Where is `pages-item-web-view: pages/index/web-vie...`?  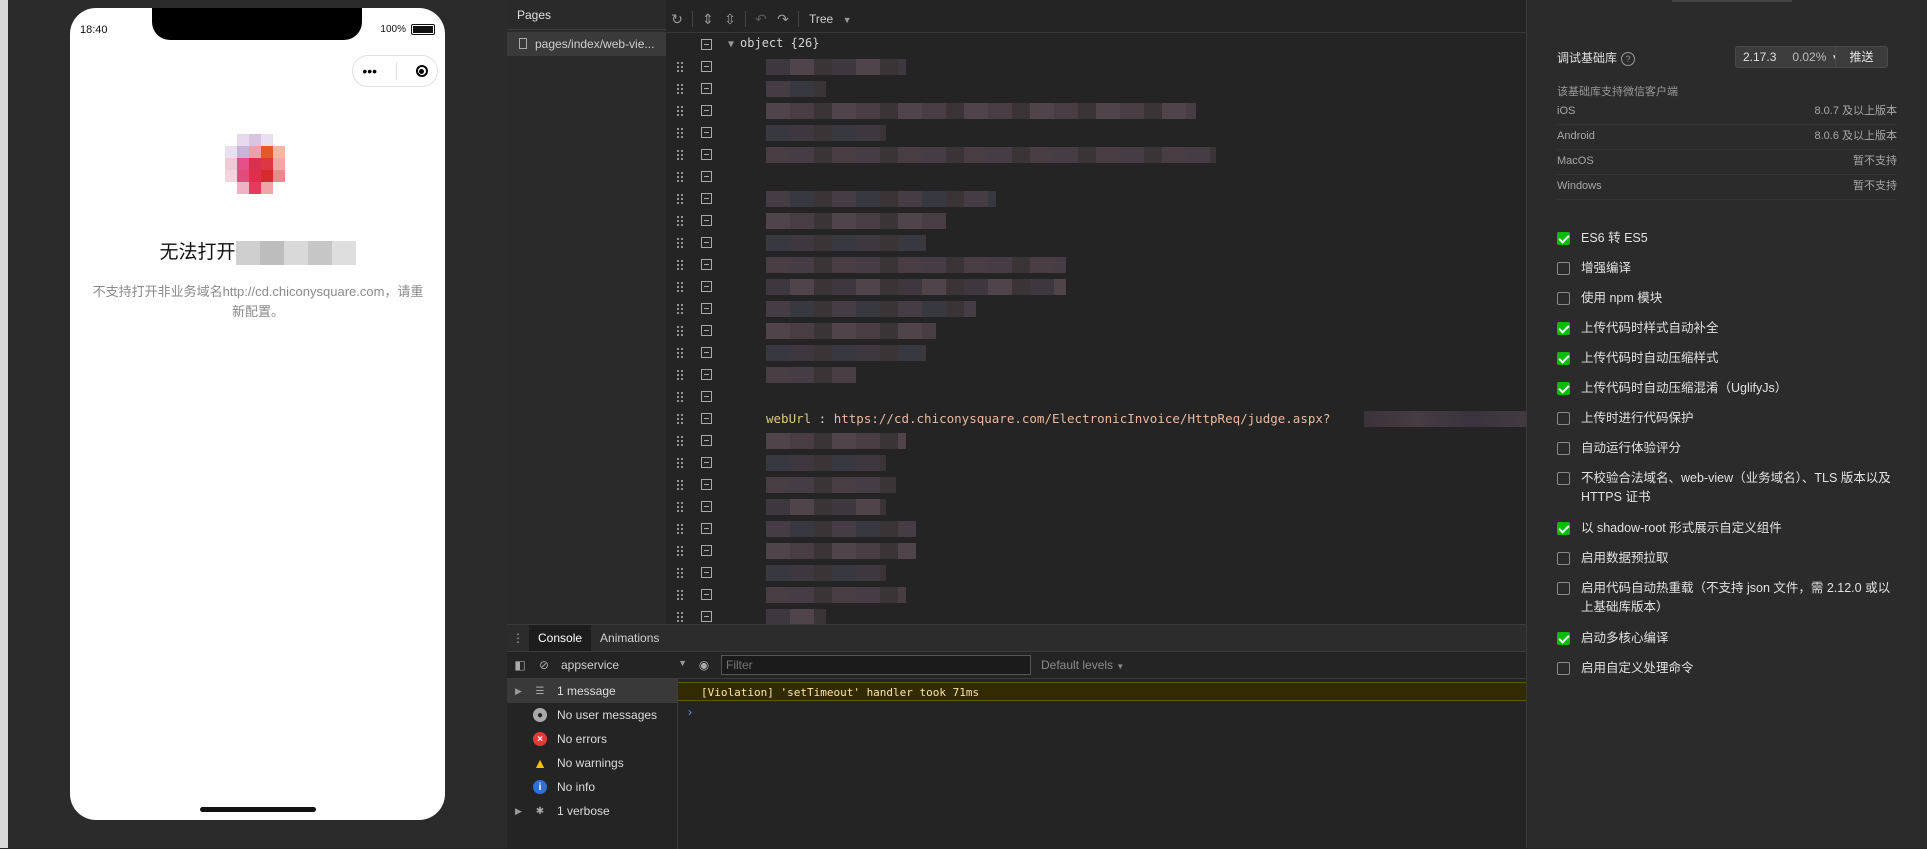
pages-item-web-view: pages/index/web-vie... is located at coordinates (586, 44).